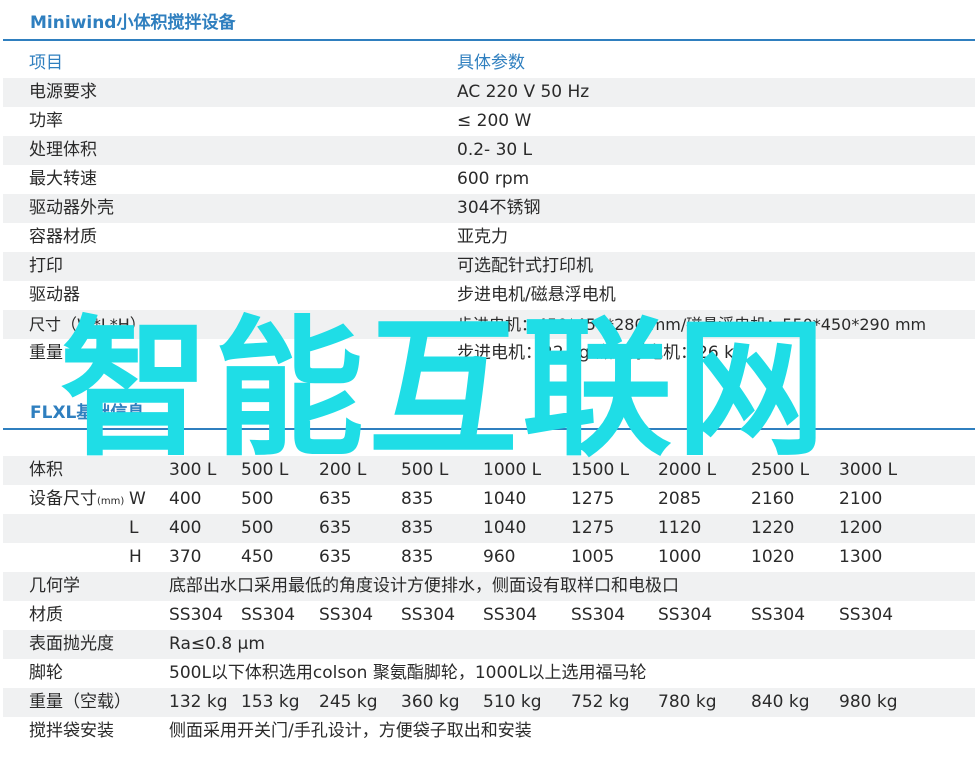 Image resolution: width=978 pixels, height=759 pixels. I want to click on cell-value: 840 kg, so click(780, 702).